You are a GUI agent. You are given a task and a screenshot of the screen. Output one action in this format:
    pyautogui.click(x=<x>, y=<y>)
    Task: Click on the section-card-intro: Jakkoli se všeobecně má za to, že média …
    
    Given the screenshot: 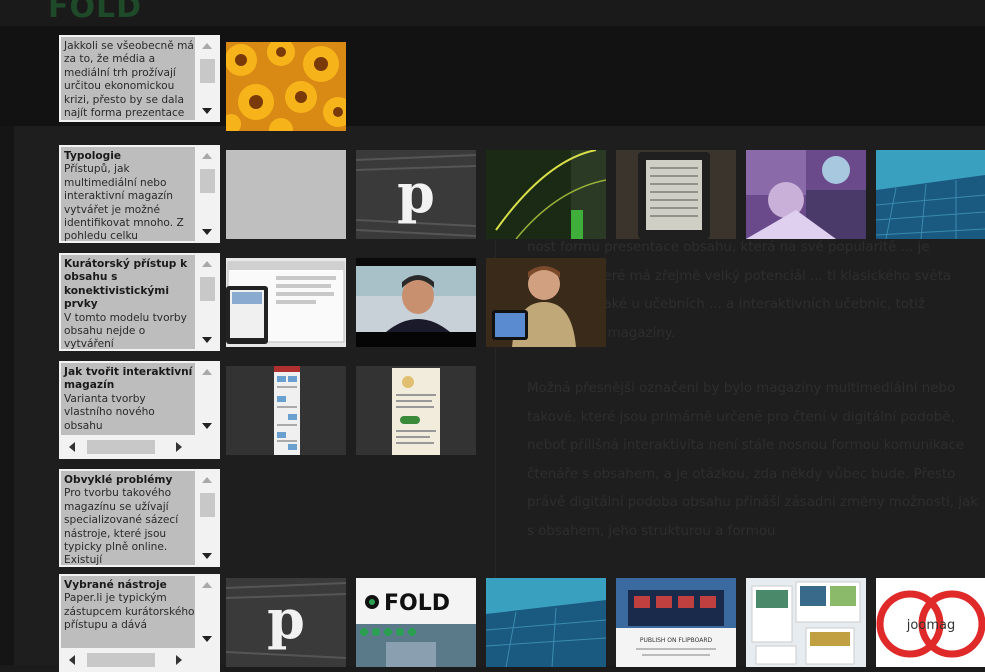 What is the action you would take?
    pyautogui.click(x=139, y=78)
    